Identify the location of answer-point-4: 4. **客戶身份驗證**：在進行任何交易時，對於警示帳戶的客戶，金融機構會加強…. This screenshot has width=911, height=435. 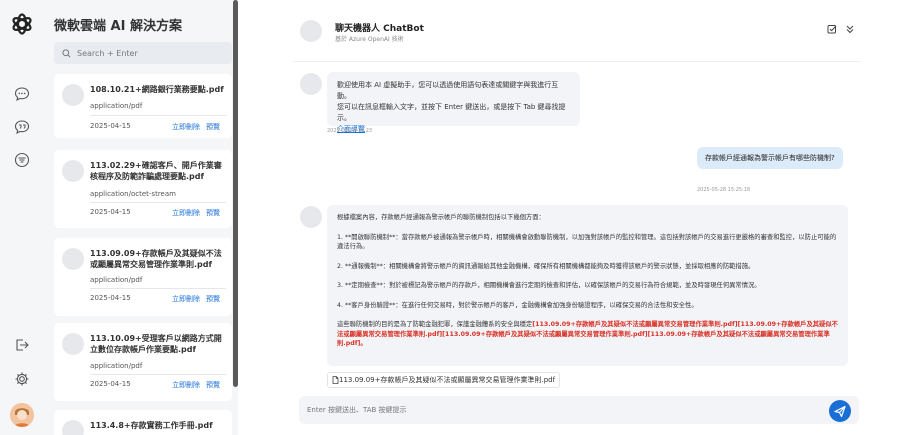
(517, 305).